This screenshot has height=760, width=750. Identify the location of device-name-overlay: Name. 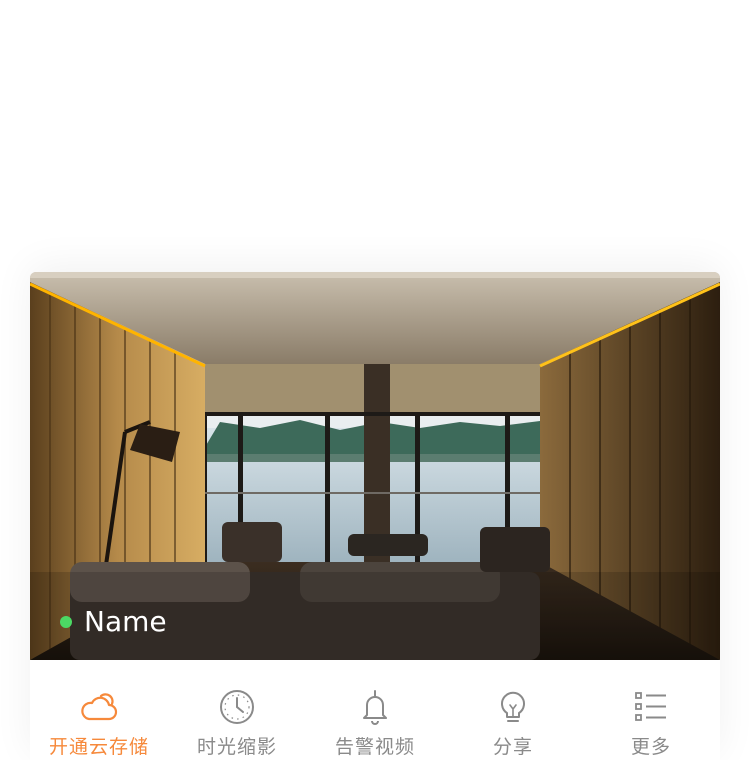
(113, 622).